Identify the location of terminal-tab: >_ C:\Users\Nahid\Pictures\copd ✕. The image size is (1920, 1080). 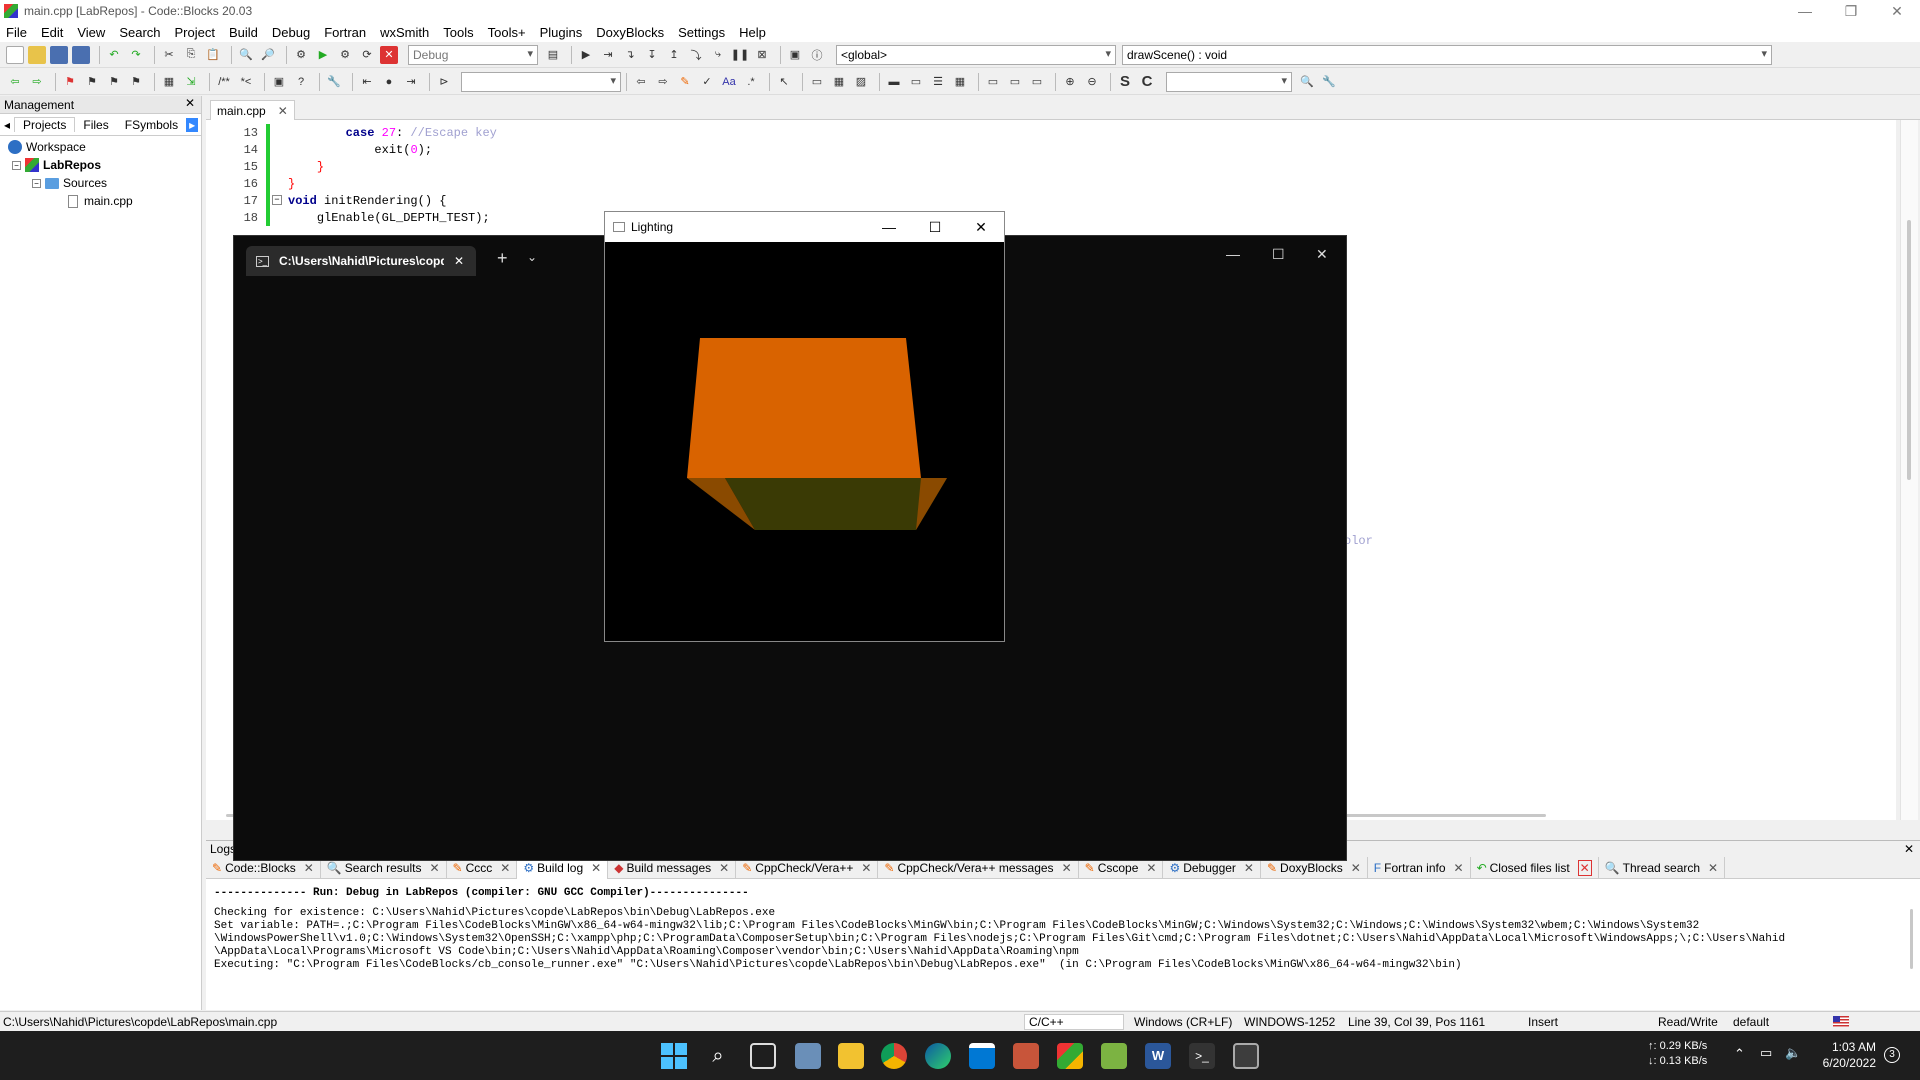
(361, 261).